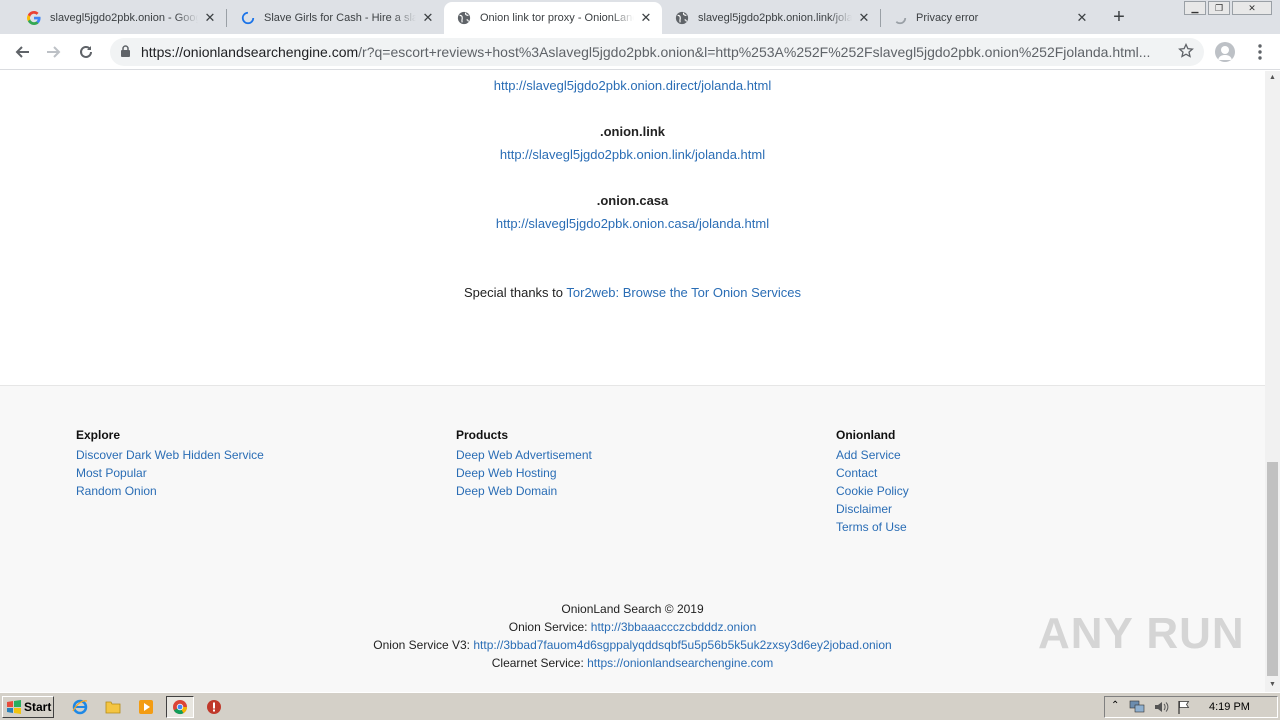 The height and width of the screenshot is (720, 1280). What do you see at coordinates (250, 52) in the screenshot?
I see `url-host: https://onionlandsearchengine.com` at bounding box center [250, 52].